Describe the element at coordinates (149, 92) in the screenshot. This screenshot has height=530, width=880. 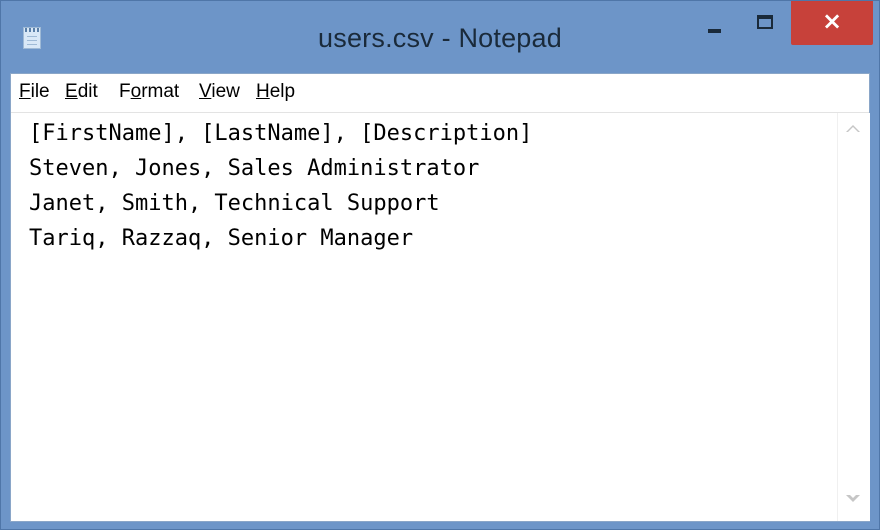
I see `menu-format: Format` at that location.